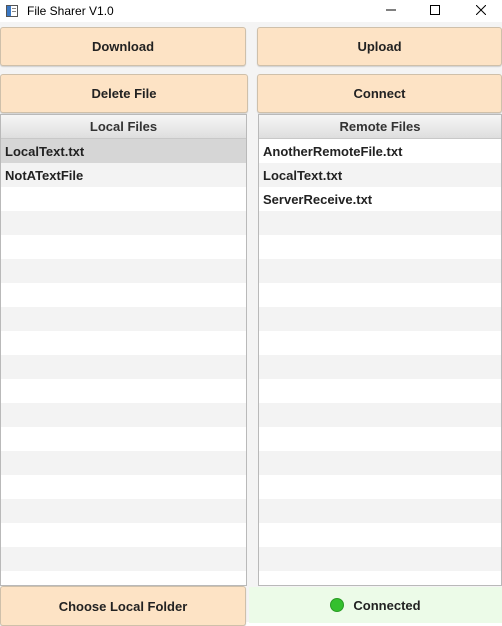 This screenshot has height=626, width=502. Describe the element at coordinates (387, 605) in the screenshot. I see `status-text: Connected` at that location.